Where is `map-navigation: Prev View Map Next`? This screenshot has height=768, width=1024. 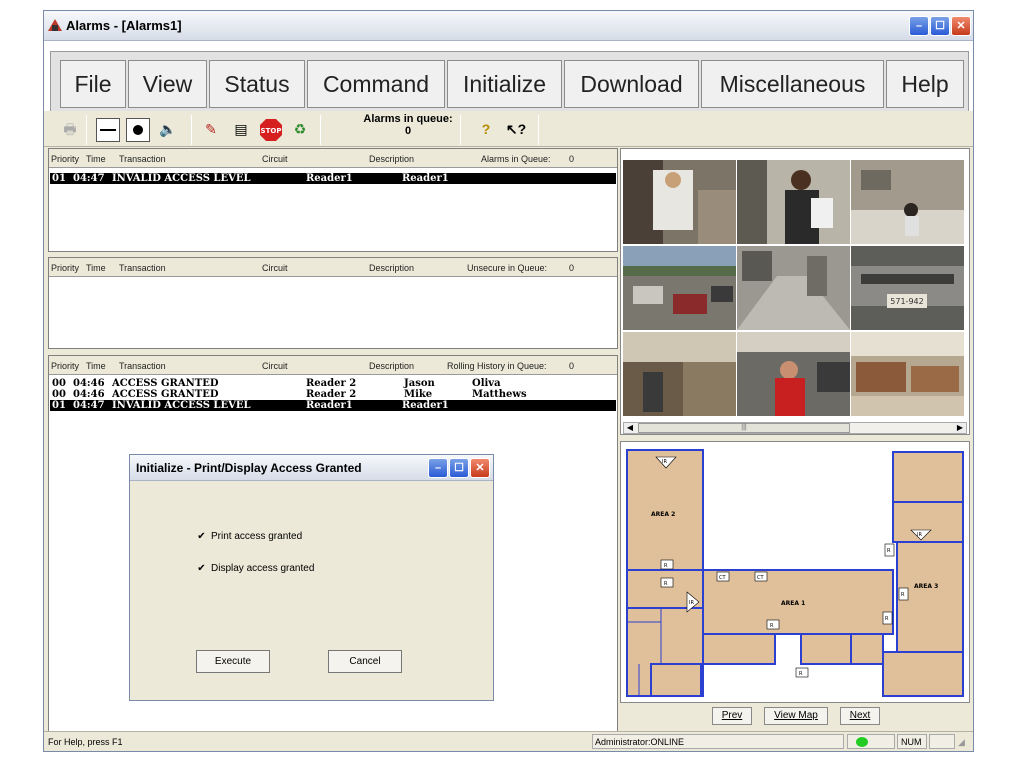
map-navigation: Prev View Map Next is located at coordinates (795, 716).